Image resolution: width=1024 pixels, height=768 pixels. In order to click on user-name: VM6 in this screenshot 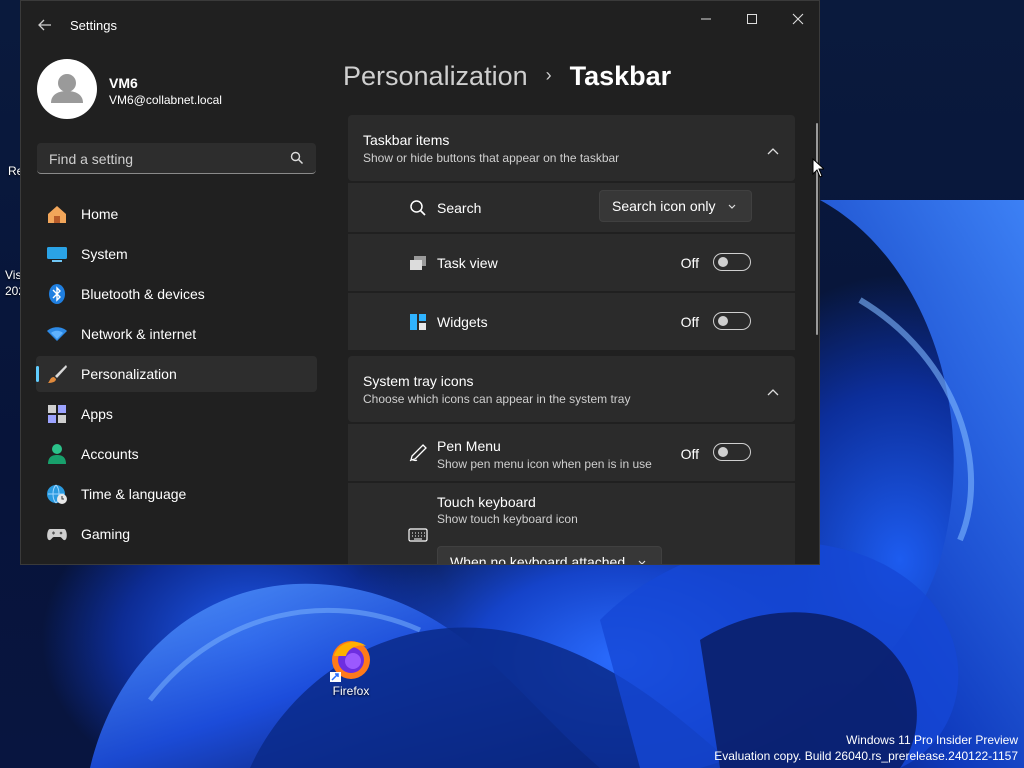, I will do `click(123, 83)`.